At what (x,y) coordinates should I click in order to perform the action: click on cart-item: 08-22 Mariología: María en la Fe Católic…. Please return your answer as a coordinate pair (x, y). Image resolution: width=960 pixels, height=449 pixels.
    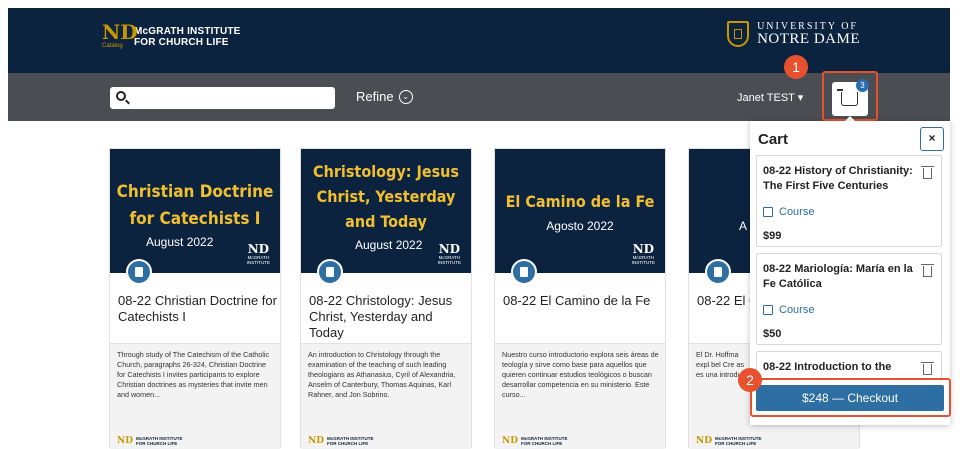
    Looking at the image, I should click on (849, 299).